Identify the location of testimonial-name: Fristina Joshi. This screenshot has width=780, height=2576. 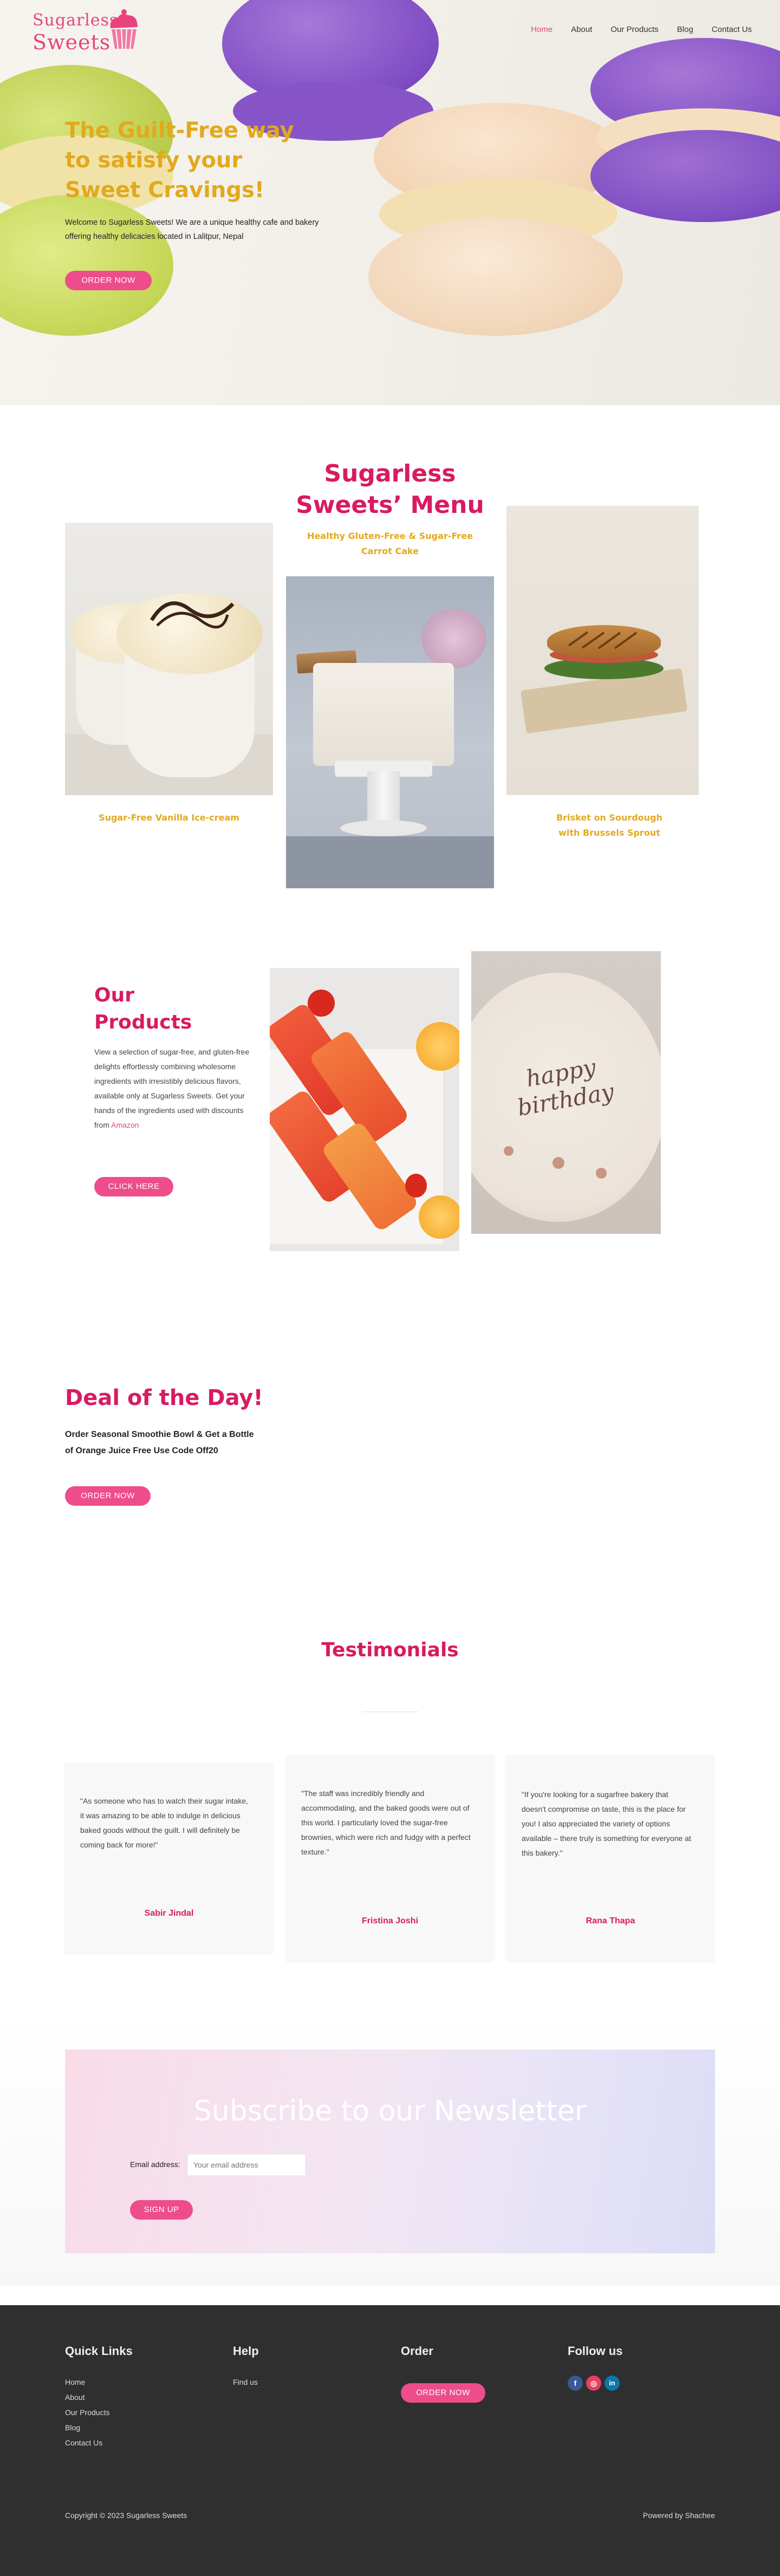
(390, 1921).